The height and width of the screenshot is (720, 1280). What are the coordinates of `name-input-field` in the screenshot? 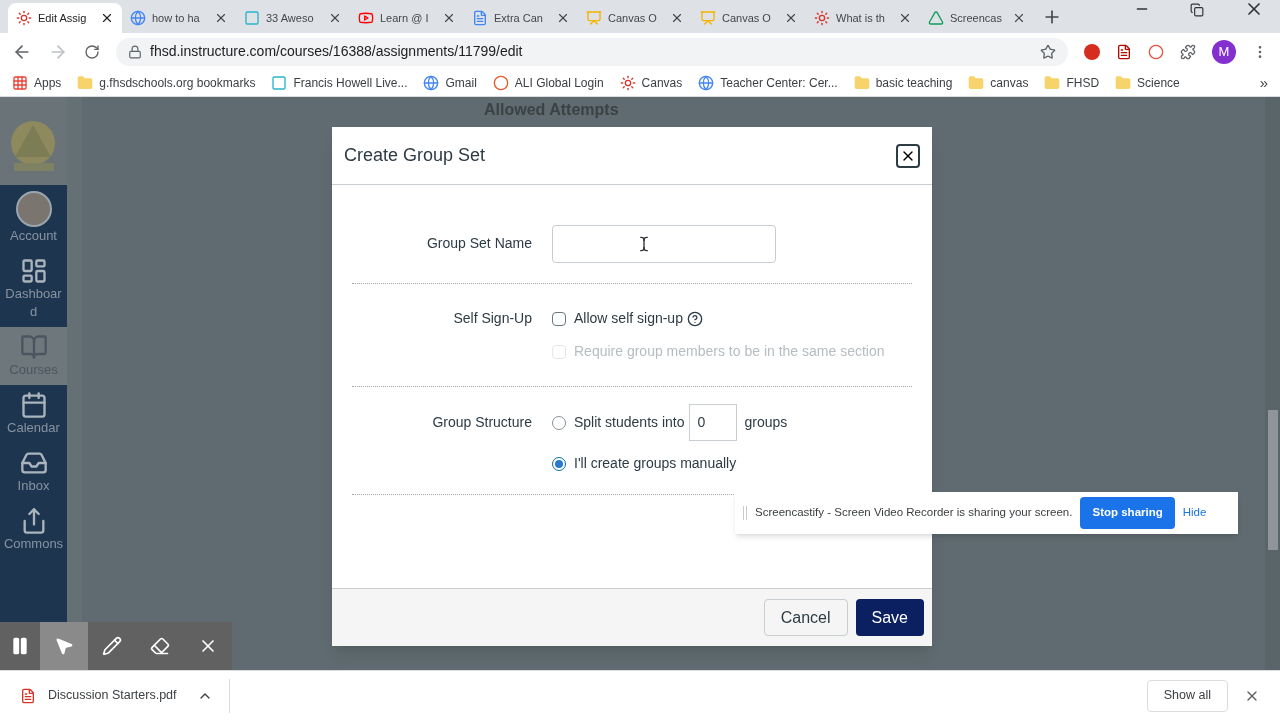 It's located at (664, 244).